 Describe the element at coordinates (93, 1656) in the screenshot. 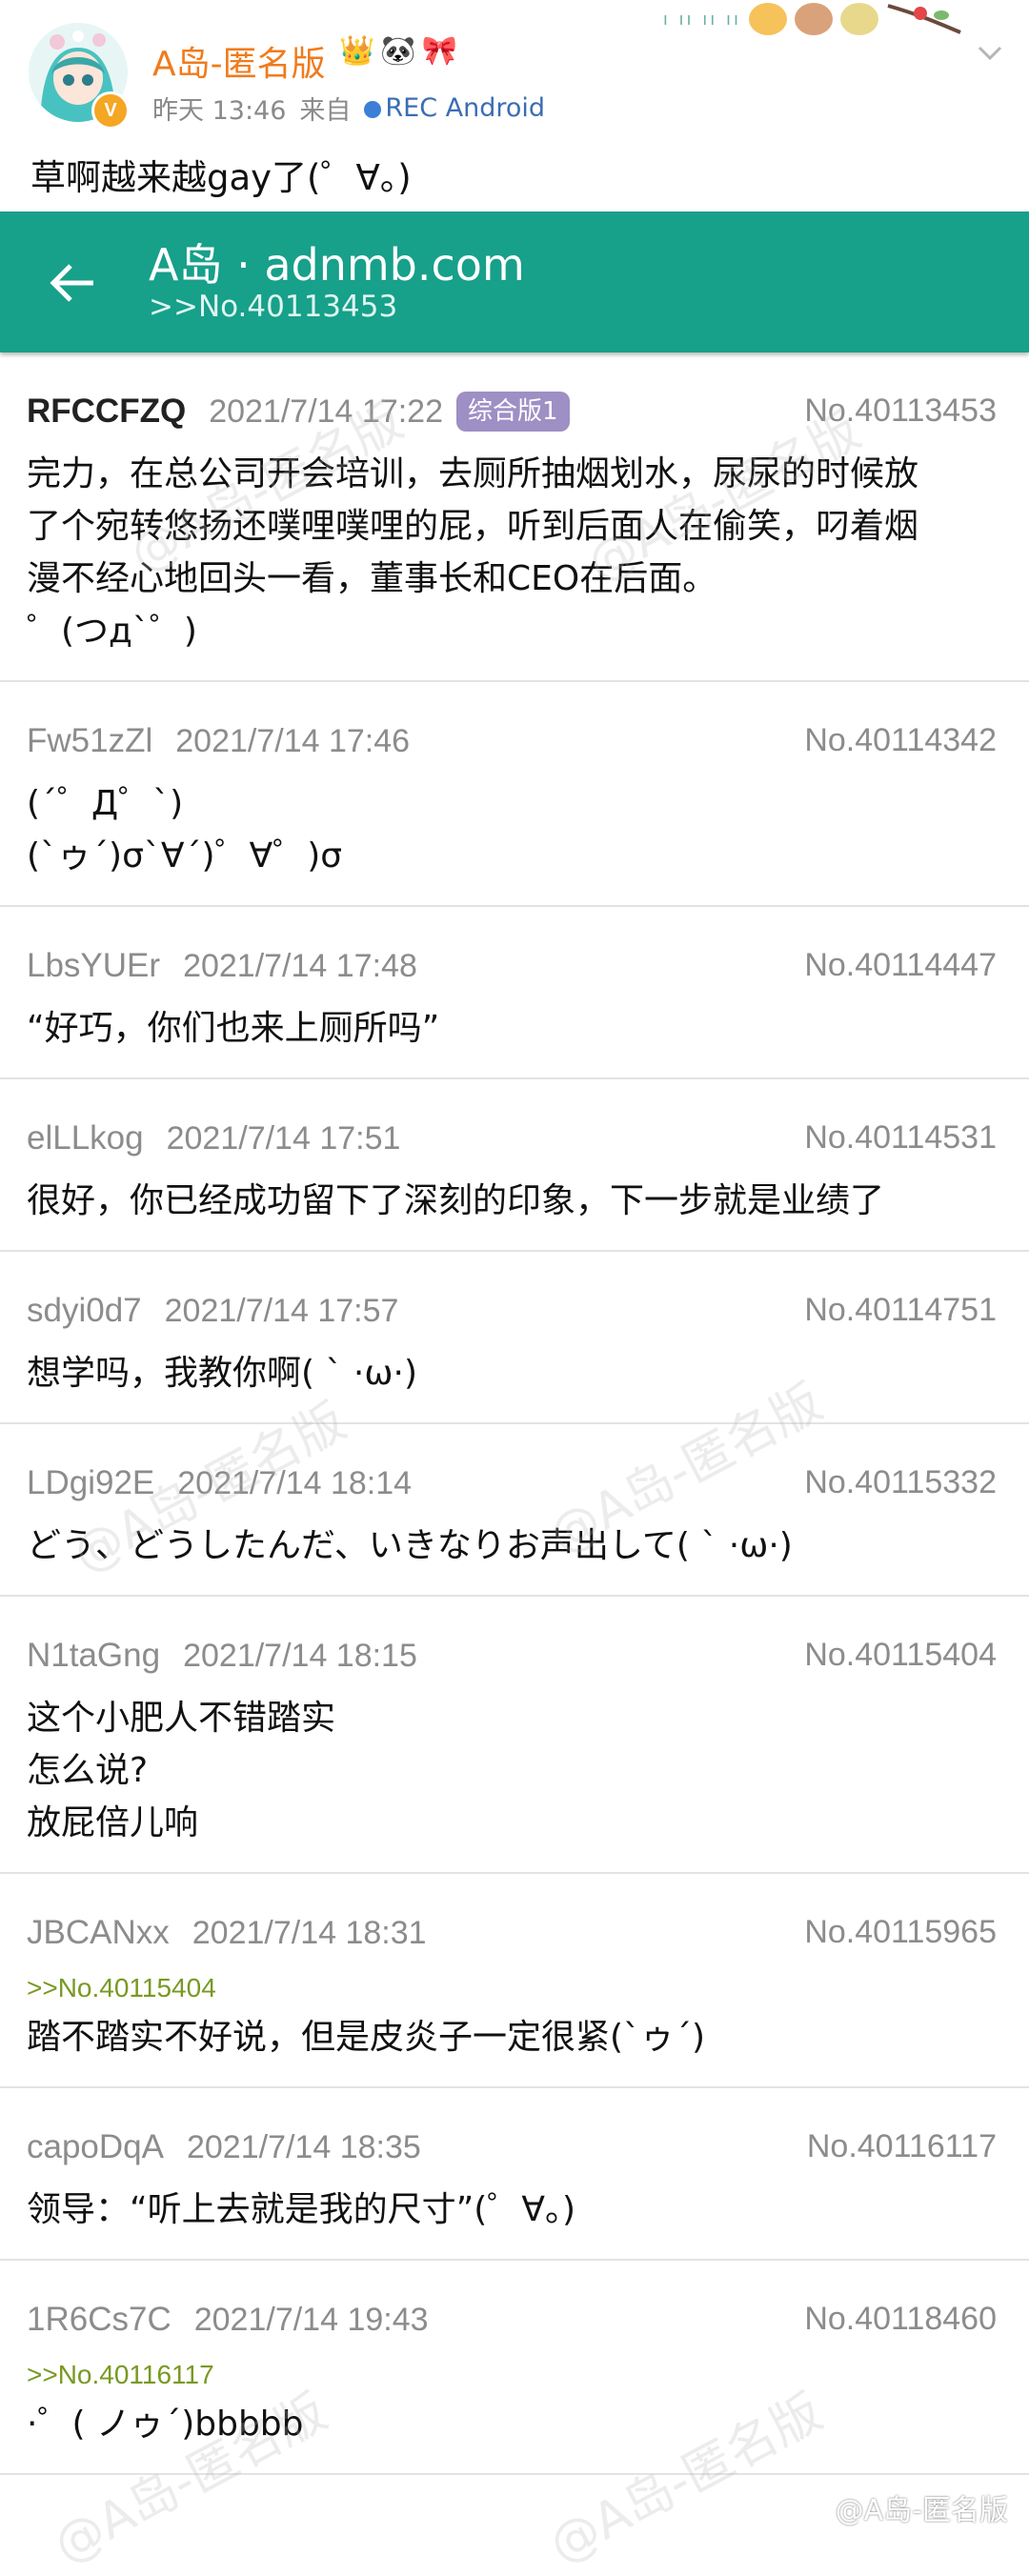

I see `reply-user-id: N1taGng` at that location.